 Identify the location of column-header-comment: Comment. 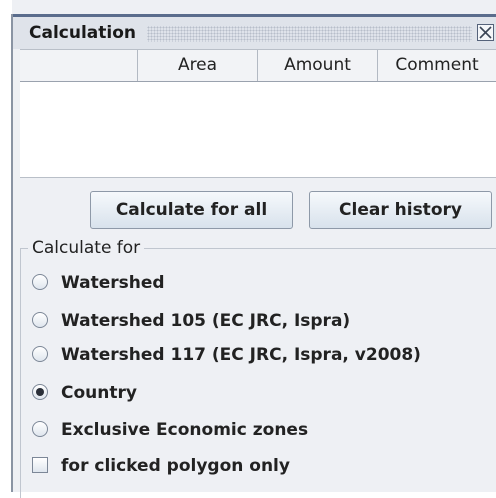
(437, 65).